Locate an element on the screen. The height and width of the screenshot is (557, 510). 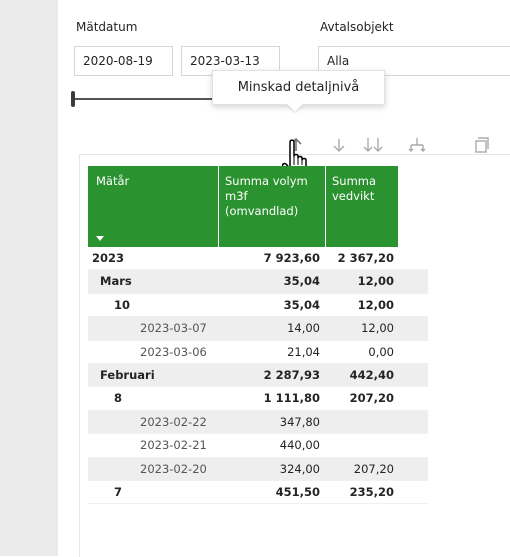
matdatum-label: Mätdatum is located at coordinates (107, 27).